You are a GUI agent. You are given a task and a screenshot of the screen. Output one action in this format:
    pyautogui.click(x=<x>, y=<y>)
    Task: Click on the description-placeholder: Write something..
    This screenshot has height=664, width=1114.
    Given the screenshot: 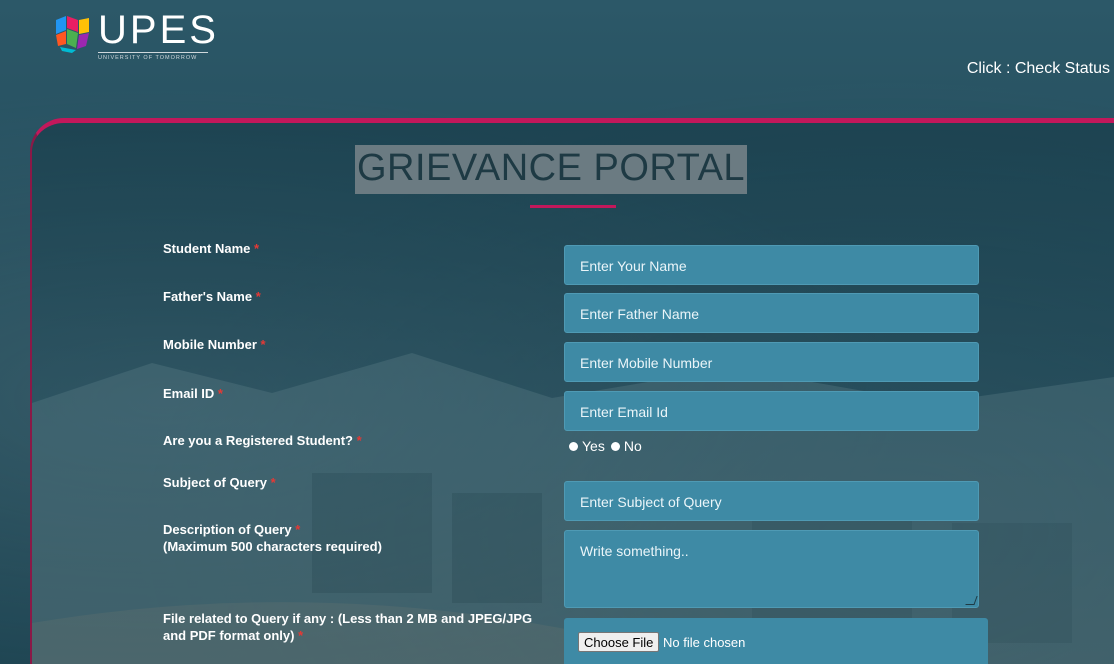 What is the action you would take?
    pyautogui.click(x=634, y=551)
    